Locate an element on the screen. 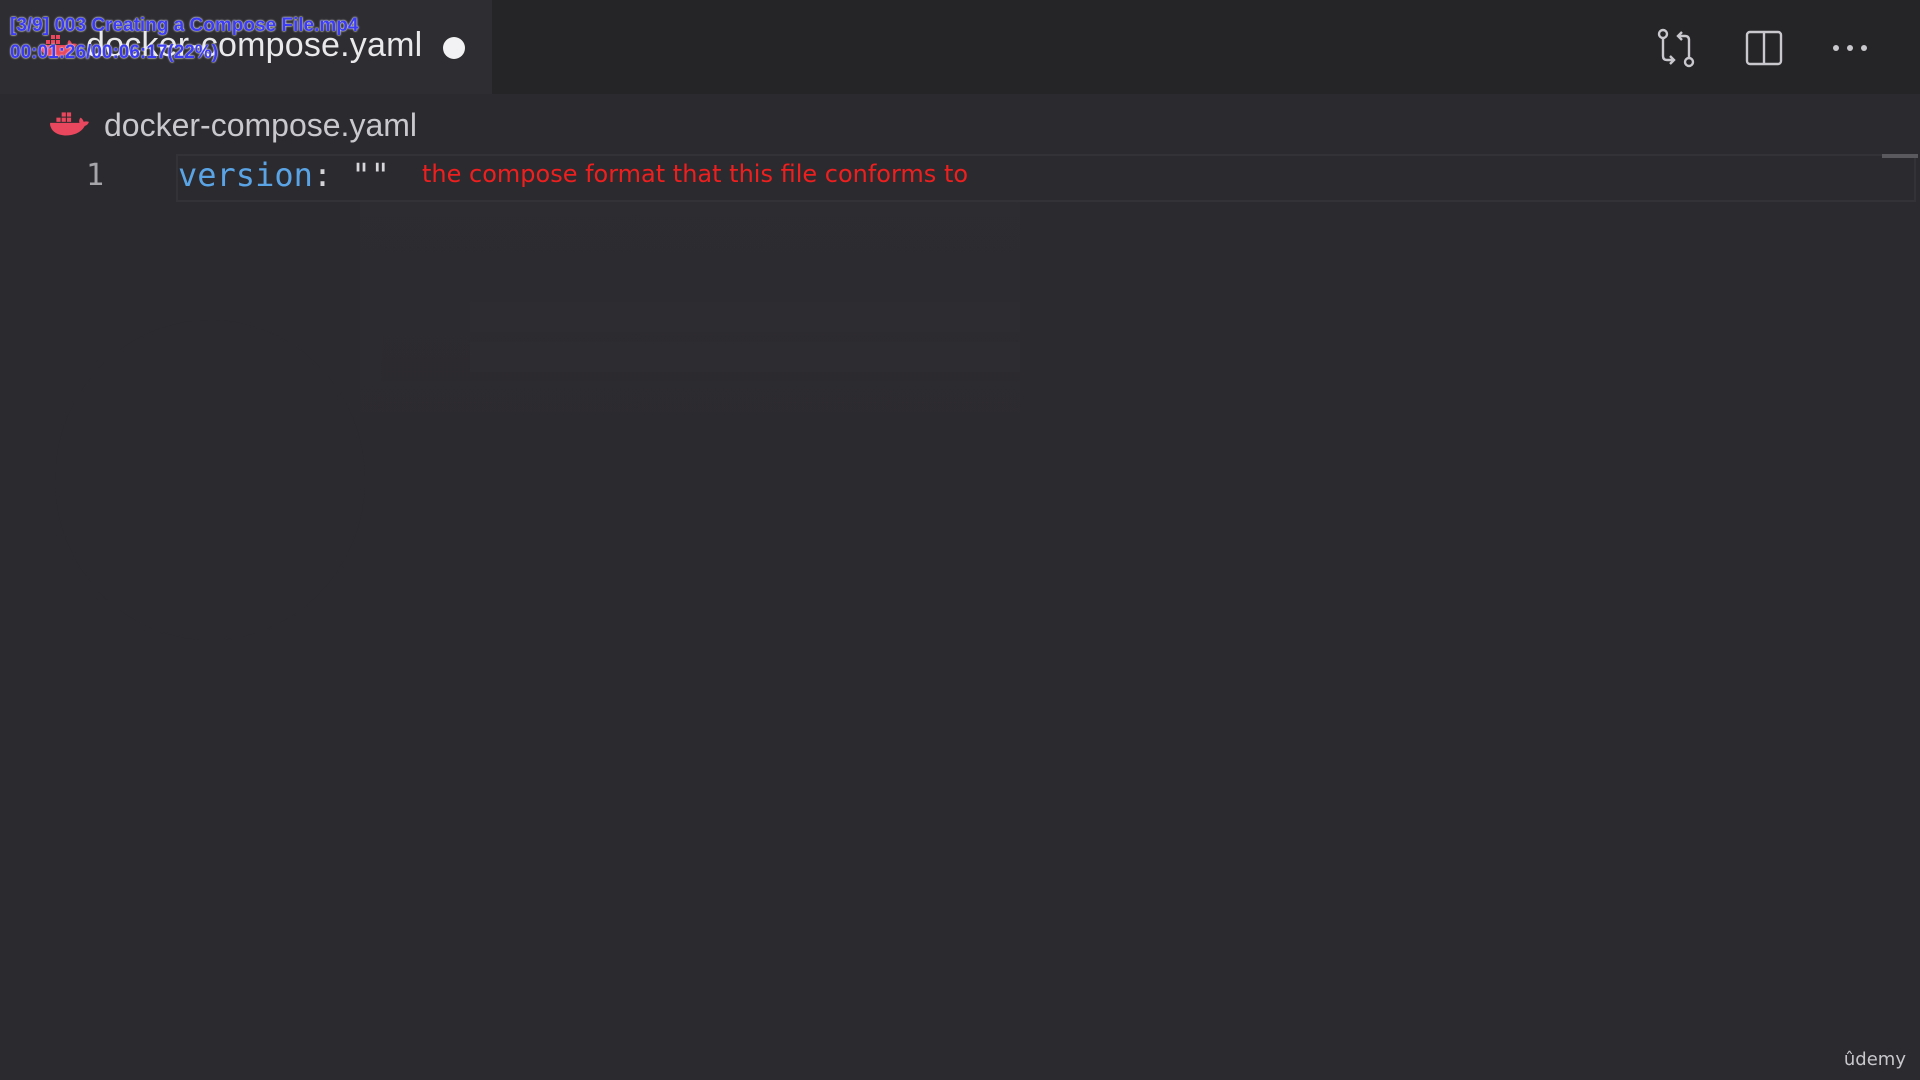 This screenshot has width=1920, height=1080. breadcrumb-file: docker-compose.yaml is located at coordinates (260, 125).